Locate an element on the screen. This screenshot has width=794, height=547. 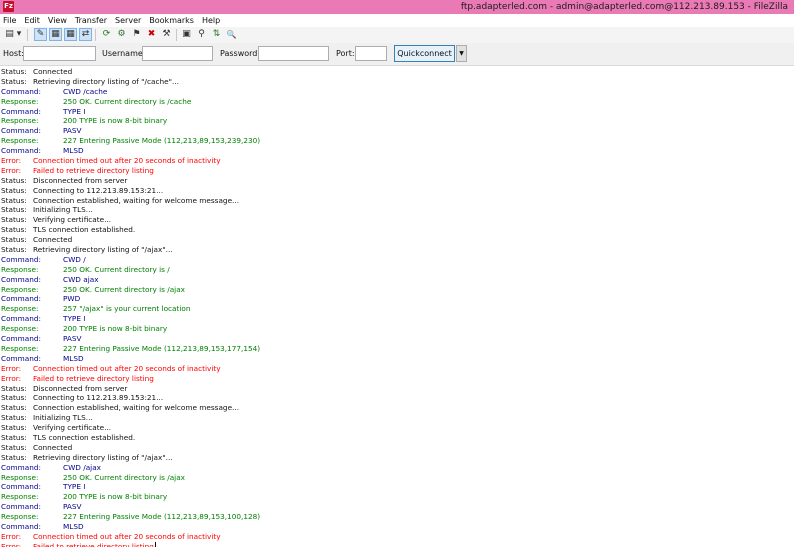
log-entry-message: TLS connection established. is located at coordinates (84, 437).